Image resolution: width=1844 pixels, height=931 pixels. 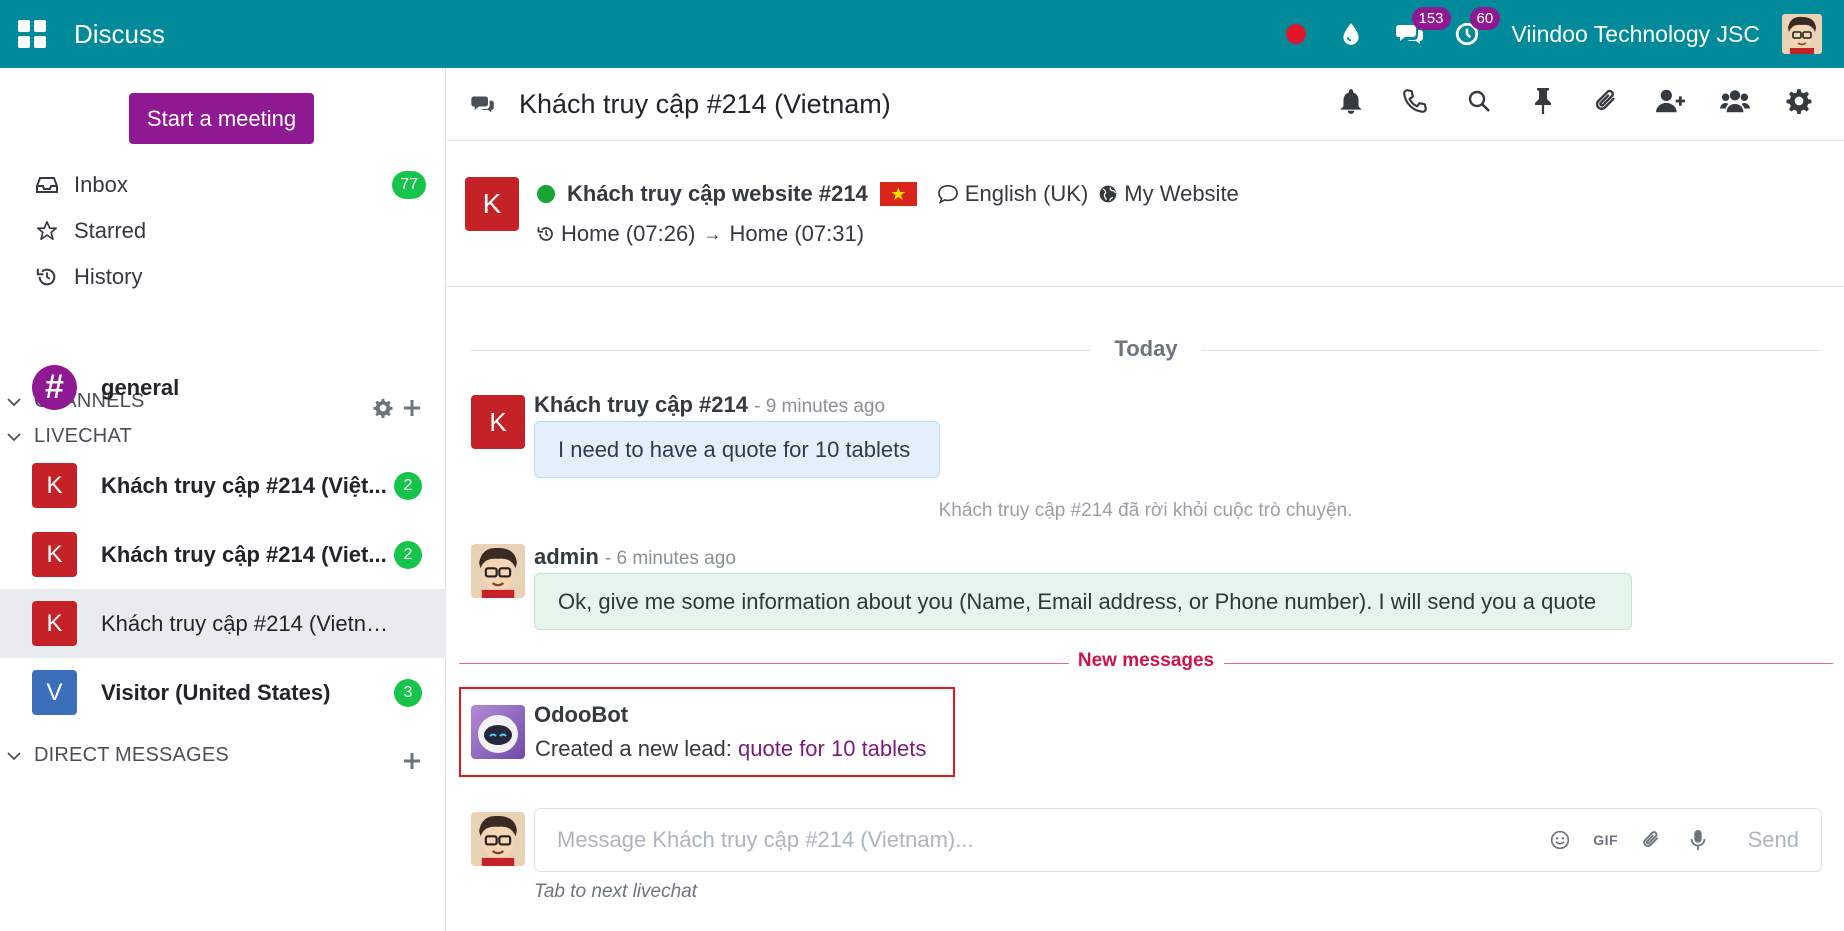 What do you see at coordinates (1415, 101) in the screenshot?
I see `phone-call-icon` at bounding box center [1415, 101].